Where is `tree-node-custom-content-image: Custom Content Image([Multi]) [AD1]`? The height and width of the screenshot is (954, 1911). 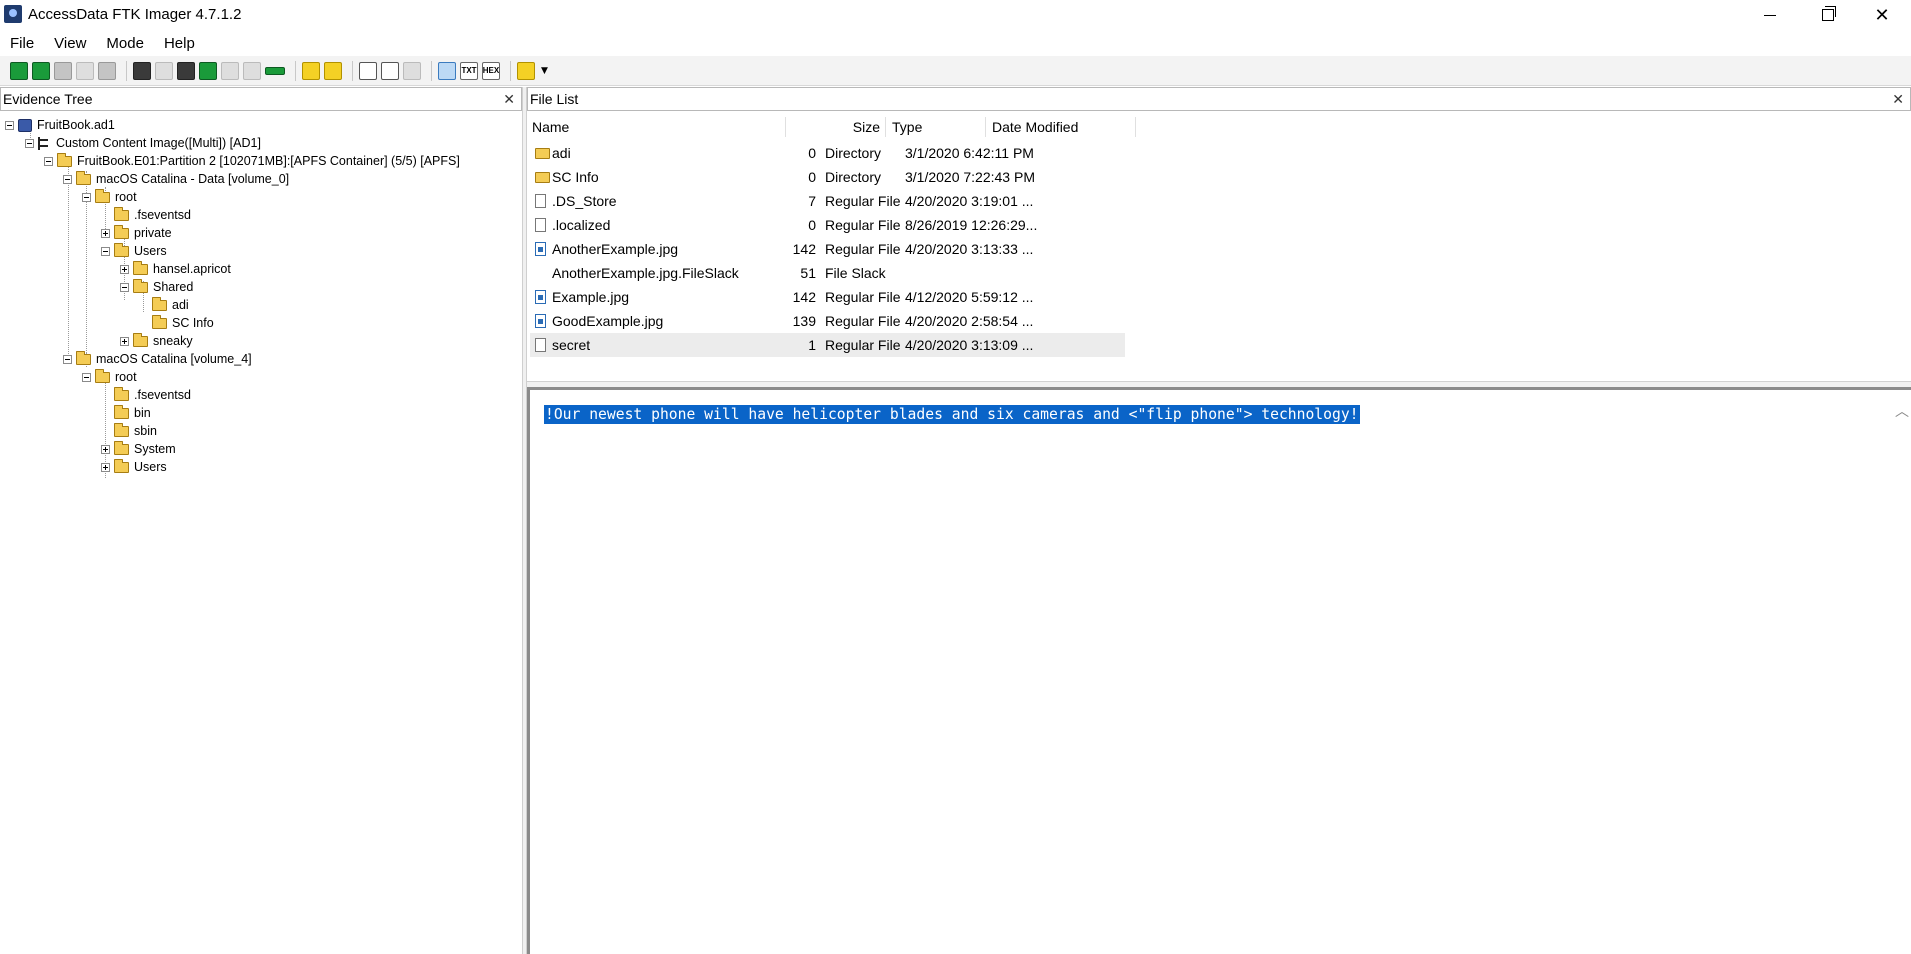 tree-node-custom-content-image: Custom Content Image([Multi]) [AD1] is located at coordinates (143, 143).